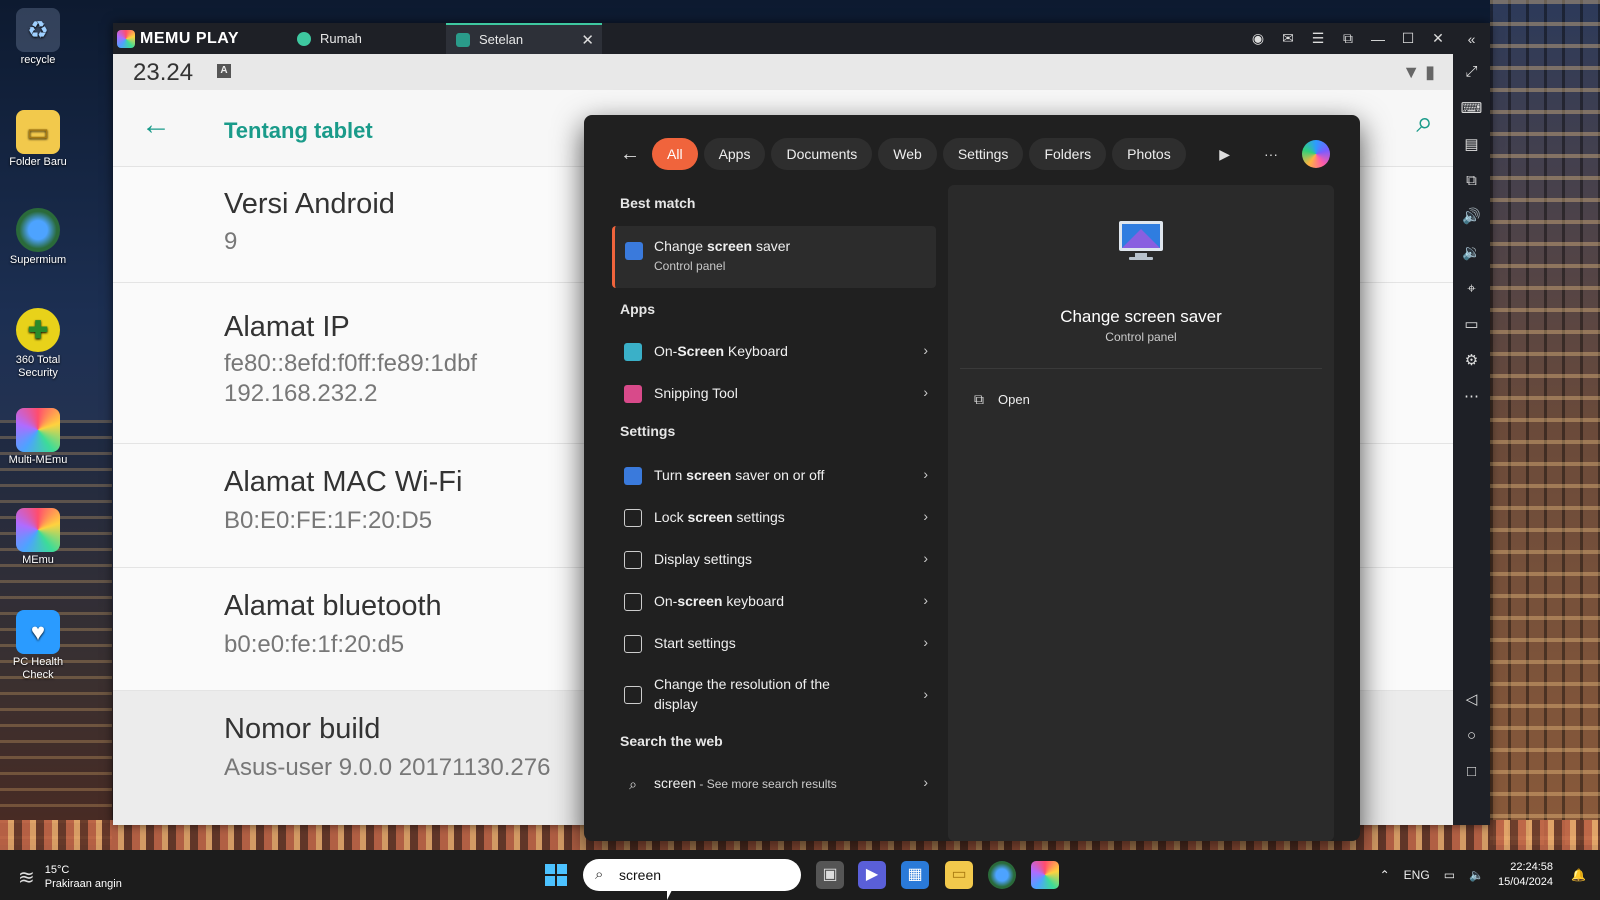 Image resolution: width=1600 pixels, height=900 pixels. Describe the element at coordinates (38, 237) in the screenshot. I see `desktop-icon-supermium: Supermium` at that location.